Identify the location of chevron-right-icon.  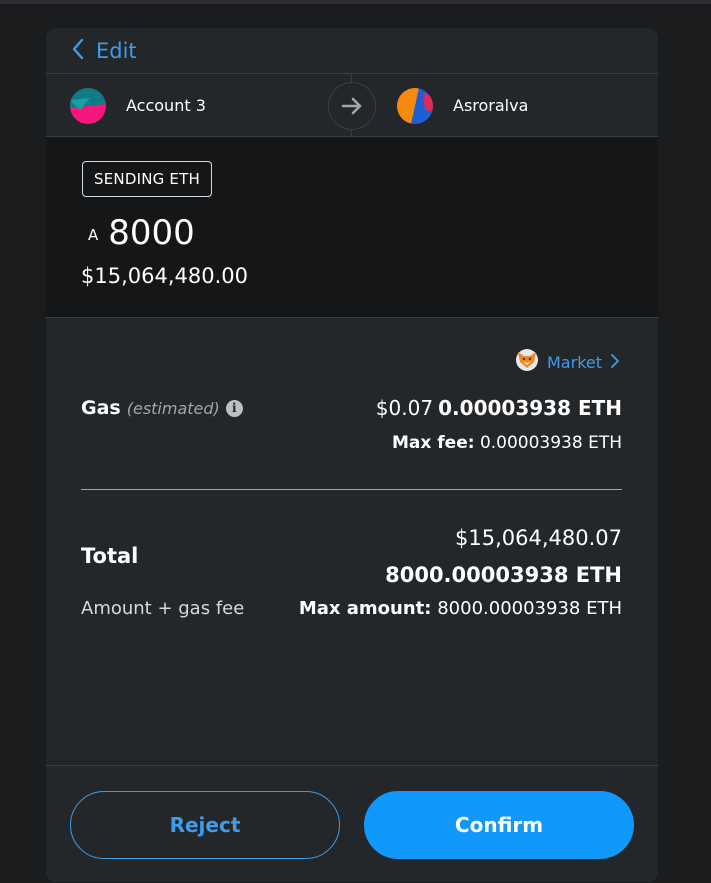
(615, 362).